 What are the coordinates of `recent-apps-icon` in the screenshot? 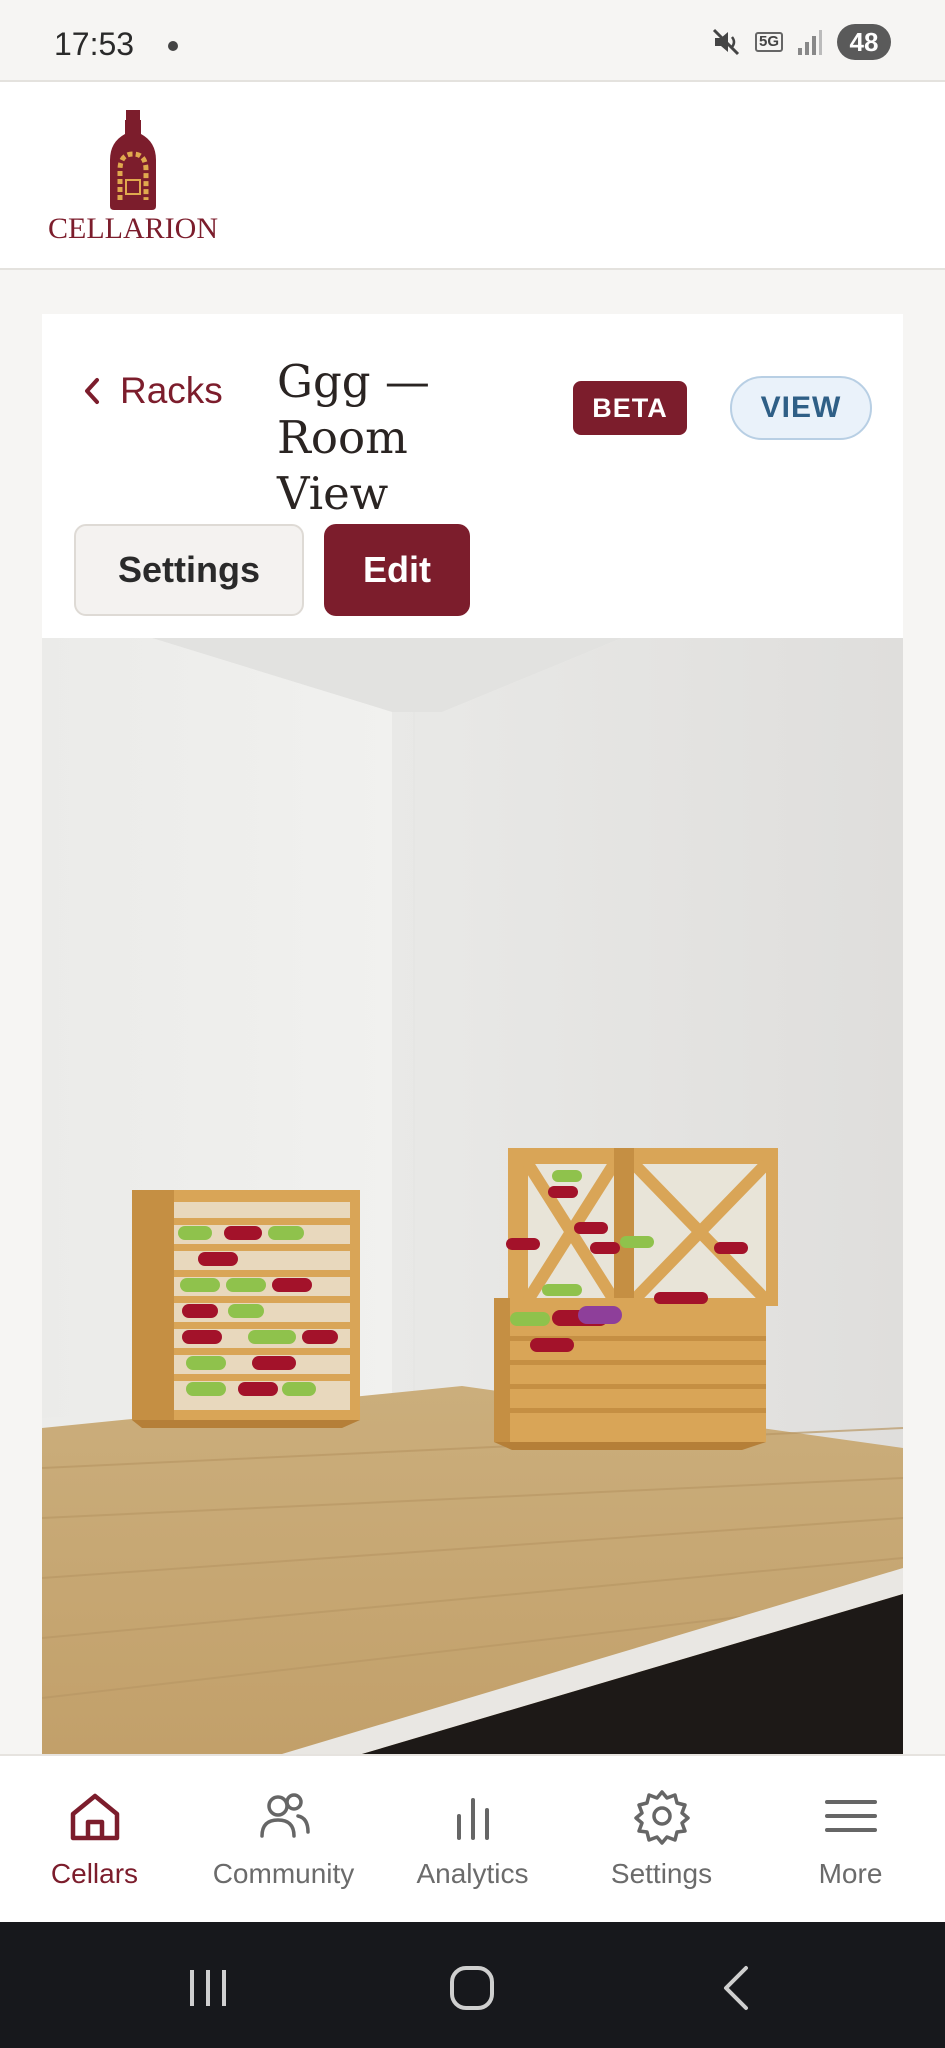 It's located at (208, 1988).